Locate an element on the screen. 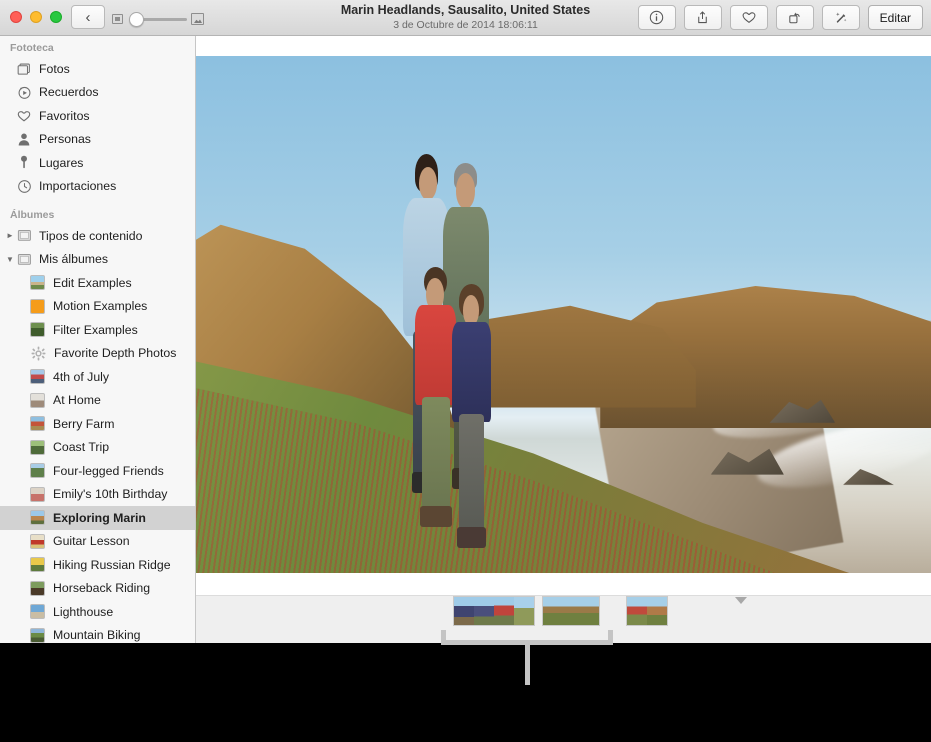  edit-button: Editar is located at coordinates (895, 17).